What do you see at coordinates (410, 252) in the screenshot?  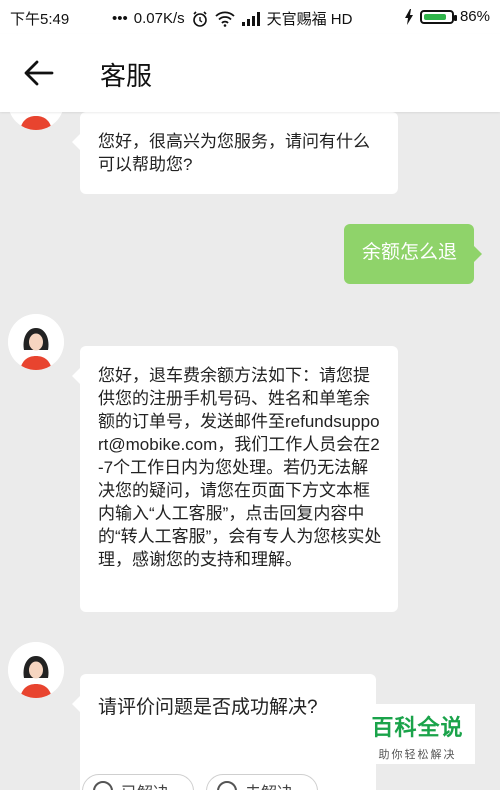 I see `user-message-text: 余额怎么退` at bounding box center [410, 252].